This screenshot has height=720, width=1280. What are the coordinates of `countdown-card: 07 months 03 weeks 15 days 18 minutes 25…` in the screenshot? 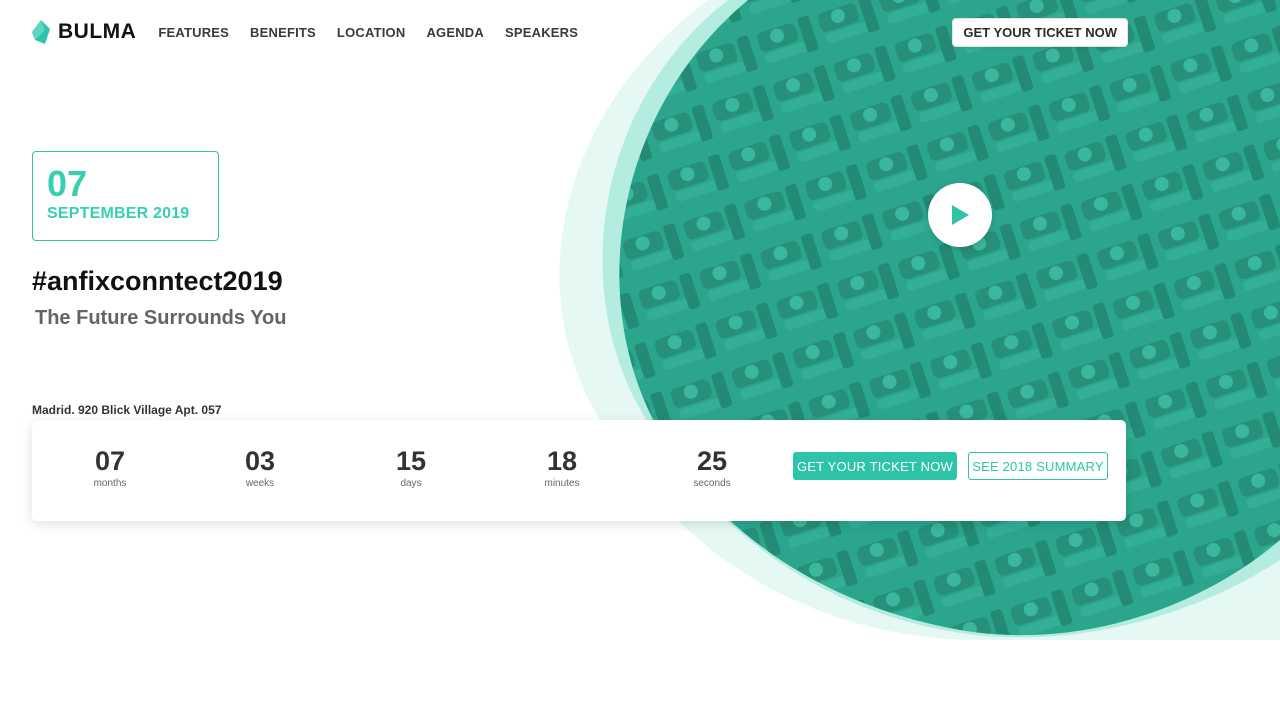 It's located at (579, 470).